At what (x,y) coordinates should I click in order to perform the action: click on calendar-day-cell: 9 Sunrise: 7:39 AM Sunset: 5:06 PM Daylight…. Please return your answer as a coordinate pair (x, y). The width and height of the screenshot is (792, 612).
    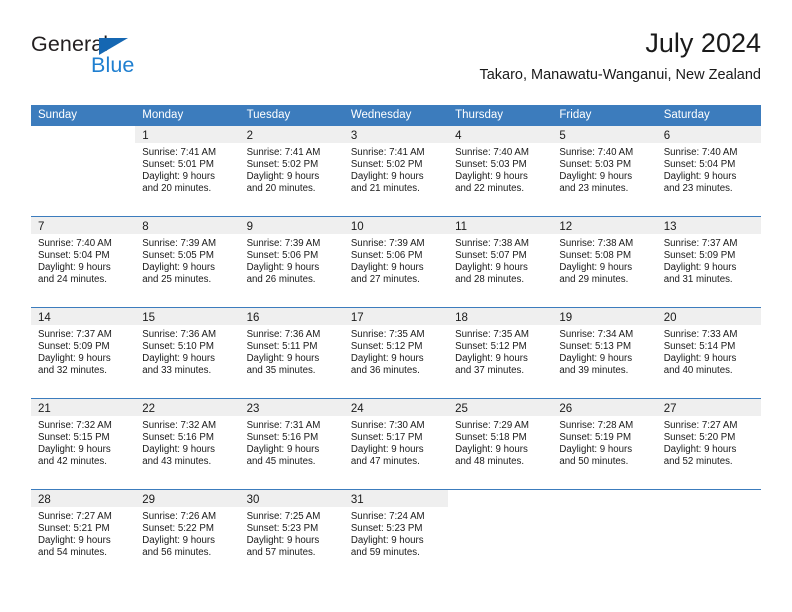
    Looking at the image, I should click on (291, 262).